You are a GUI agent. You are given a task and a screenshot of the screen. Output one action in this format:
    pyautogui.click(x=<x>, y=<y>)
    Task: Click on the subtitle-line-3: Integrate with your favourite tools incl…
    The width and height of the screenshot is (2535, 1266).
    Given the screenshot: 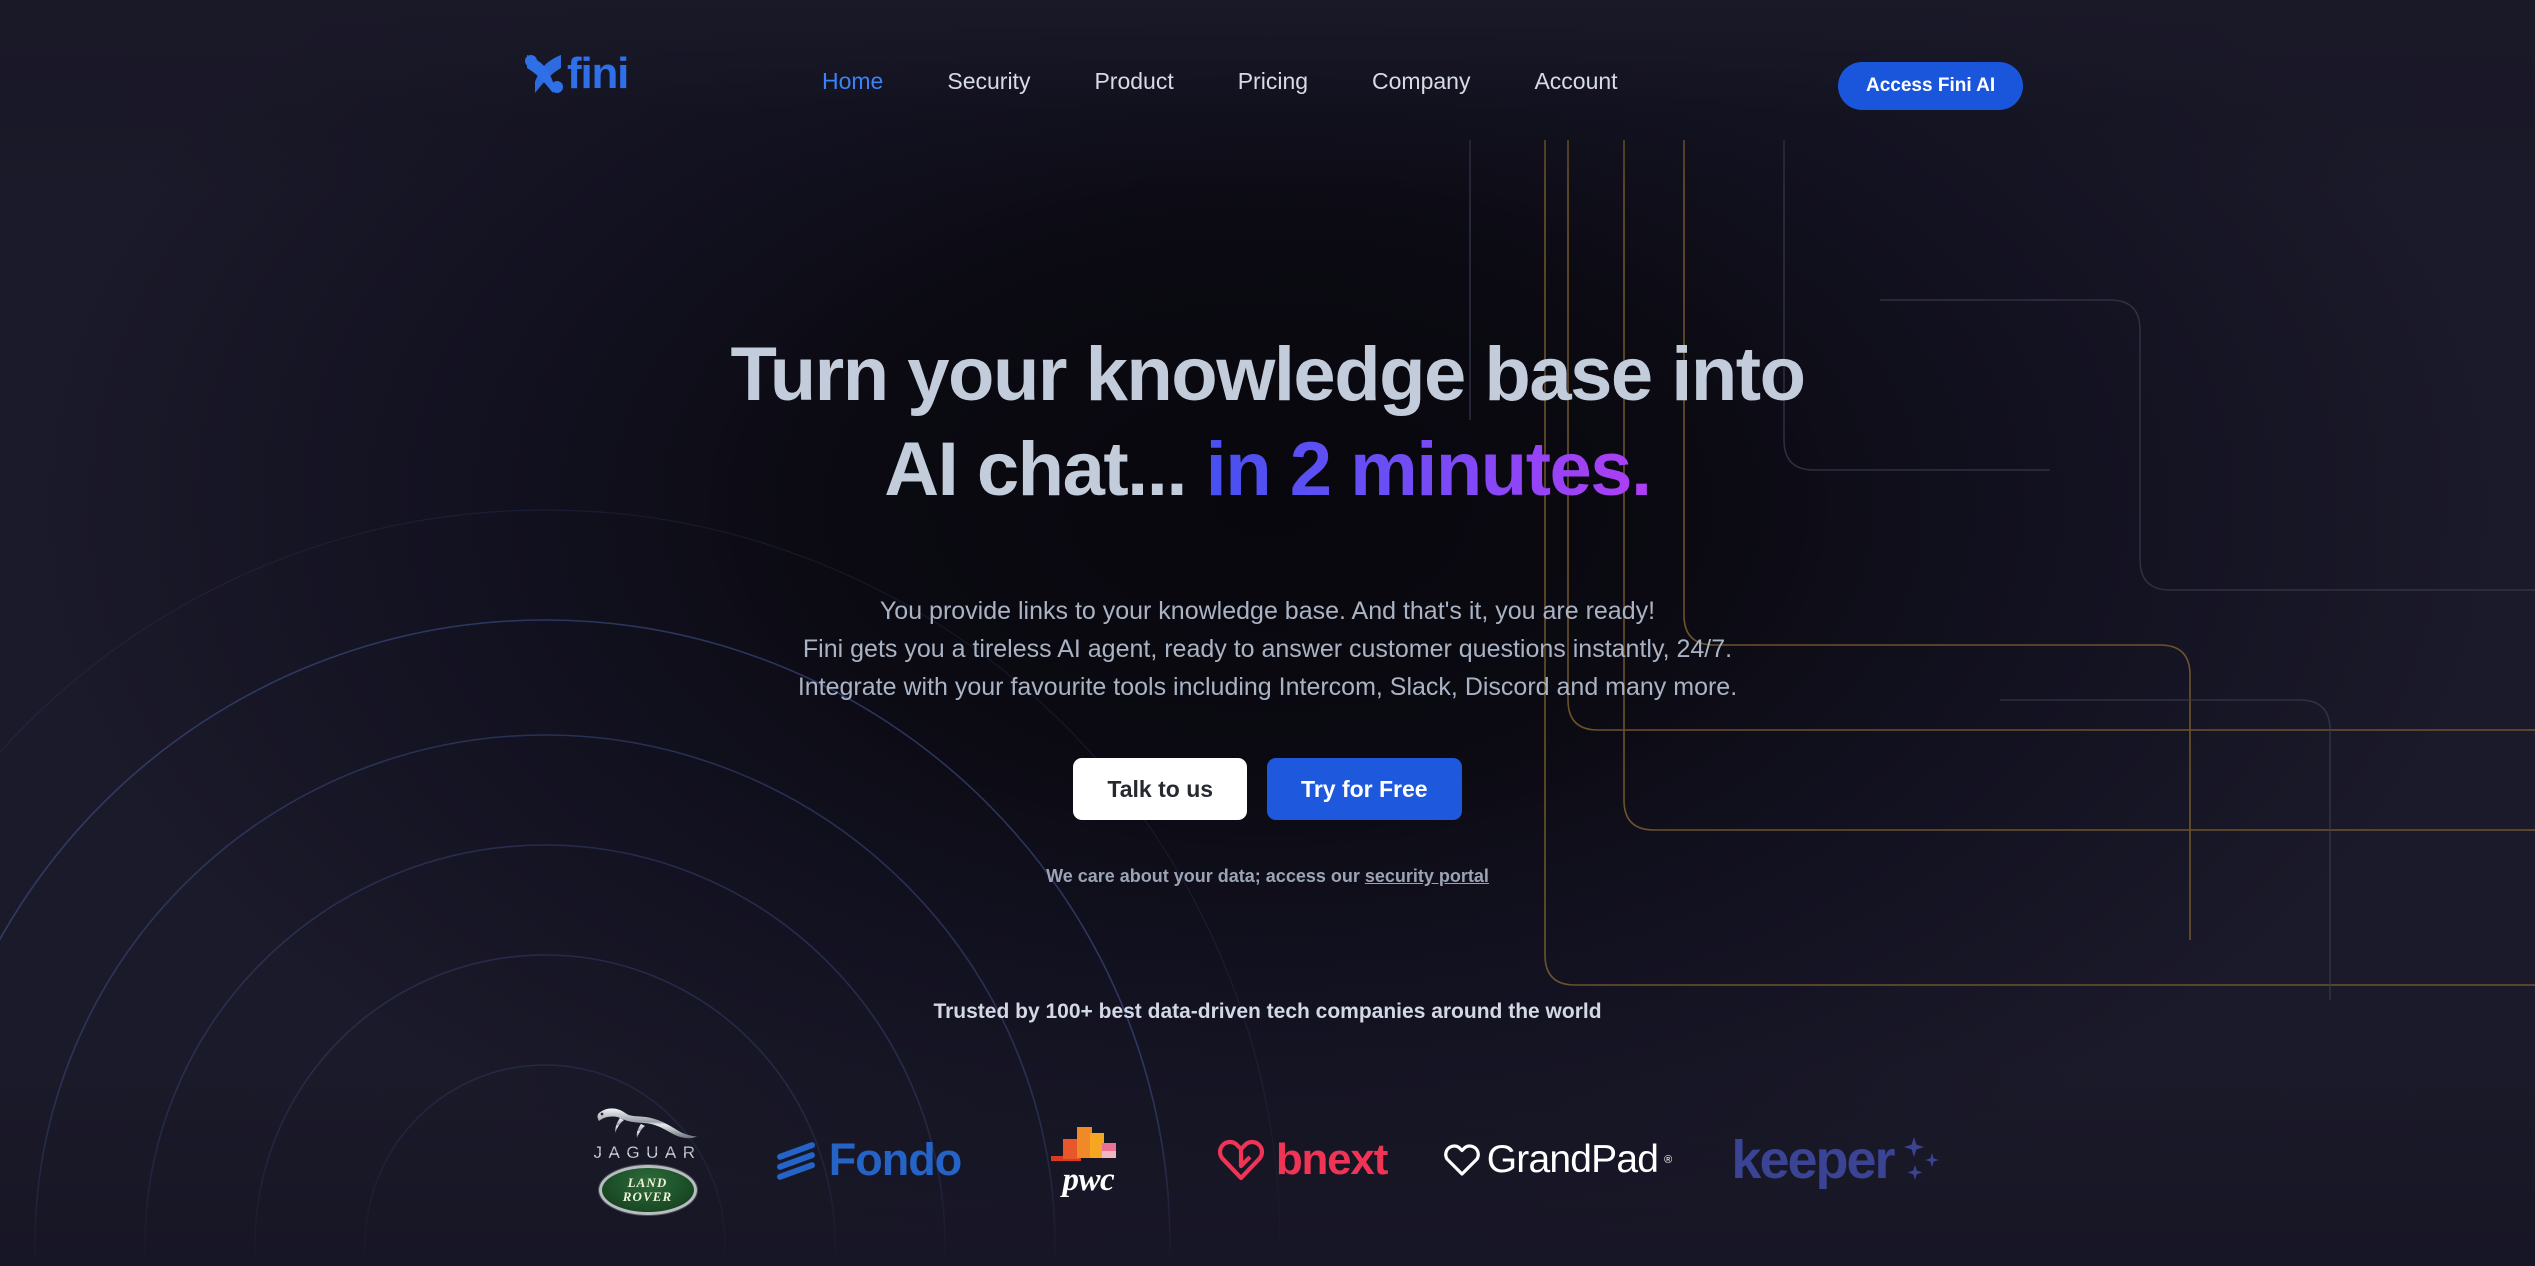 What is the action you would take?
    pyautogui.click(x=1267, y=687)
    